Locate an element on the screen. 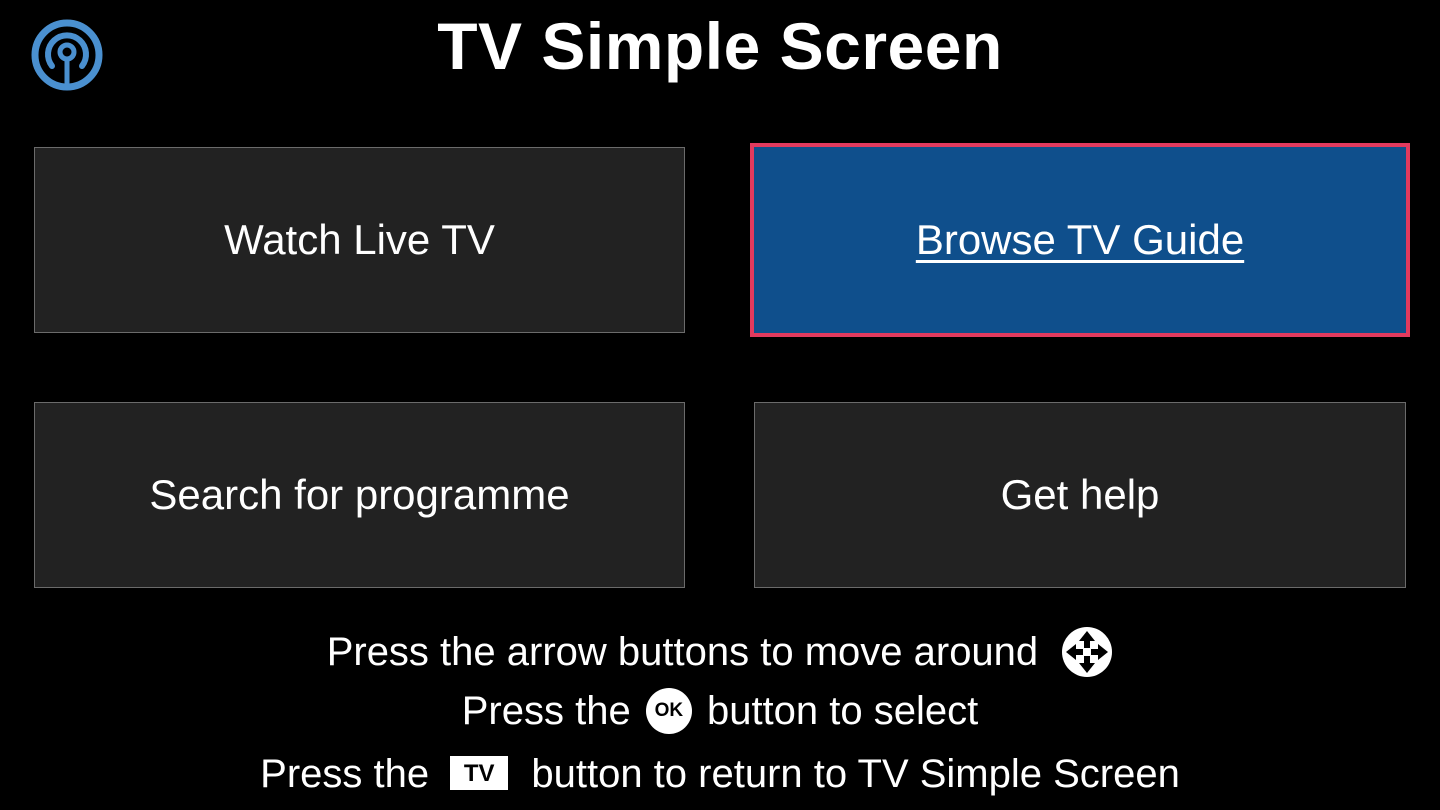 This screenshot has height=810, width=1440. search-for-programme-button: Search for programme is located at coordinates (359, 495).